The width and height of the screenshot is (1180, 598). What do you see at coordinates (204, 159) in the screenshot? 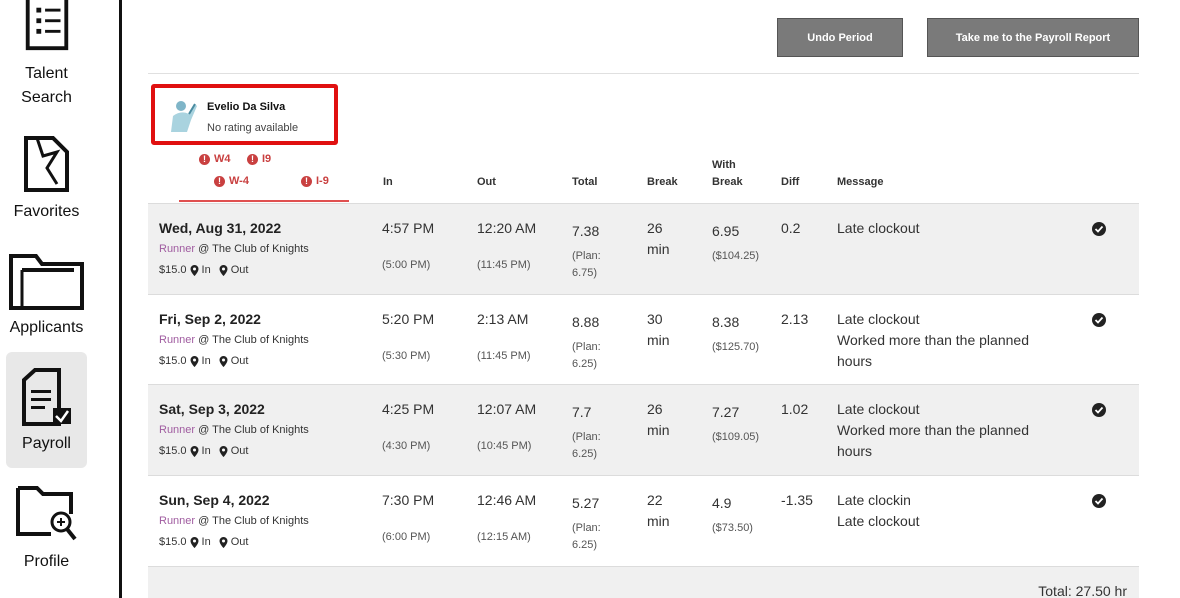
I see `warning-icon: !` at bounding box center [204, 159].